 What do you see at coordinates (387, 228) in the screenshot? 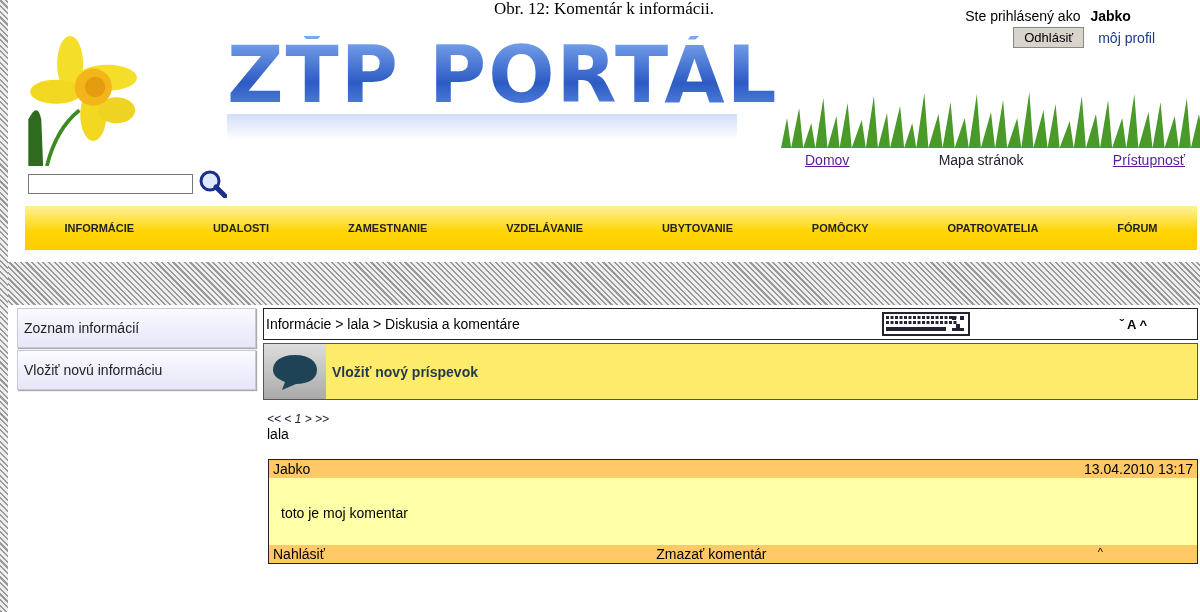
I see `nav-tab: ZAMESTNANIE` at bounding box center [387, 228].